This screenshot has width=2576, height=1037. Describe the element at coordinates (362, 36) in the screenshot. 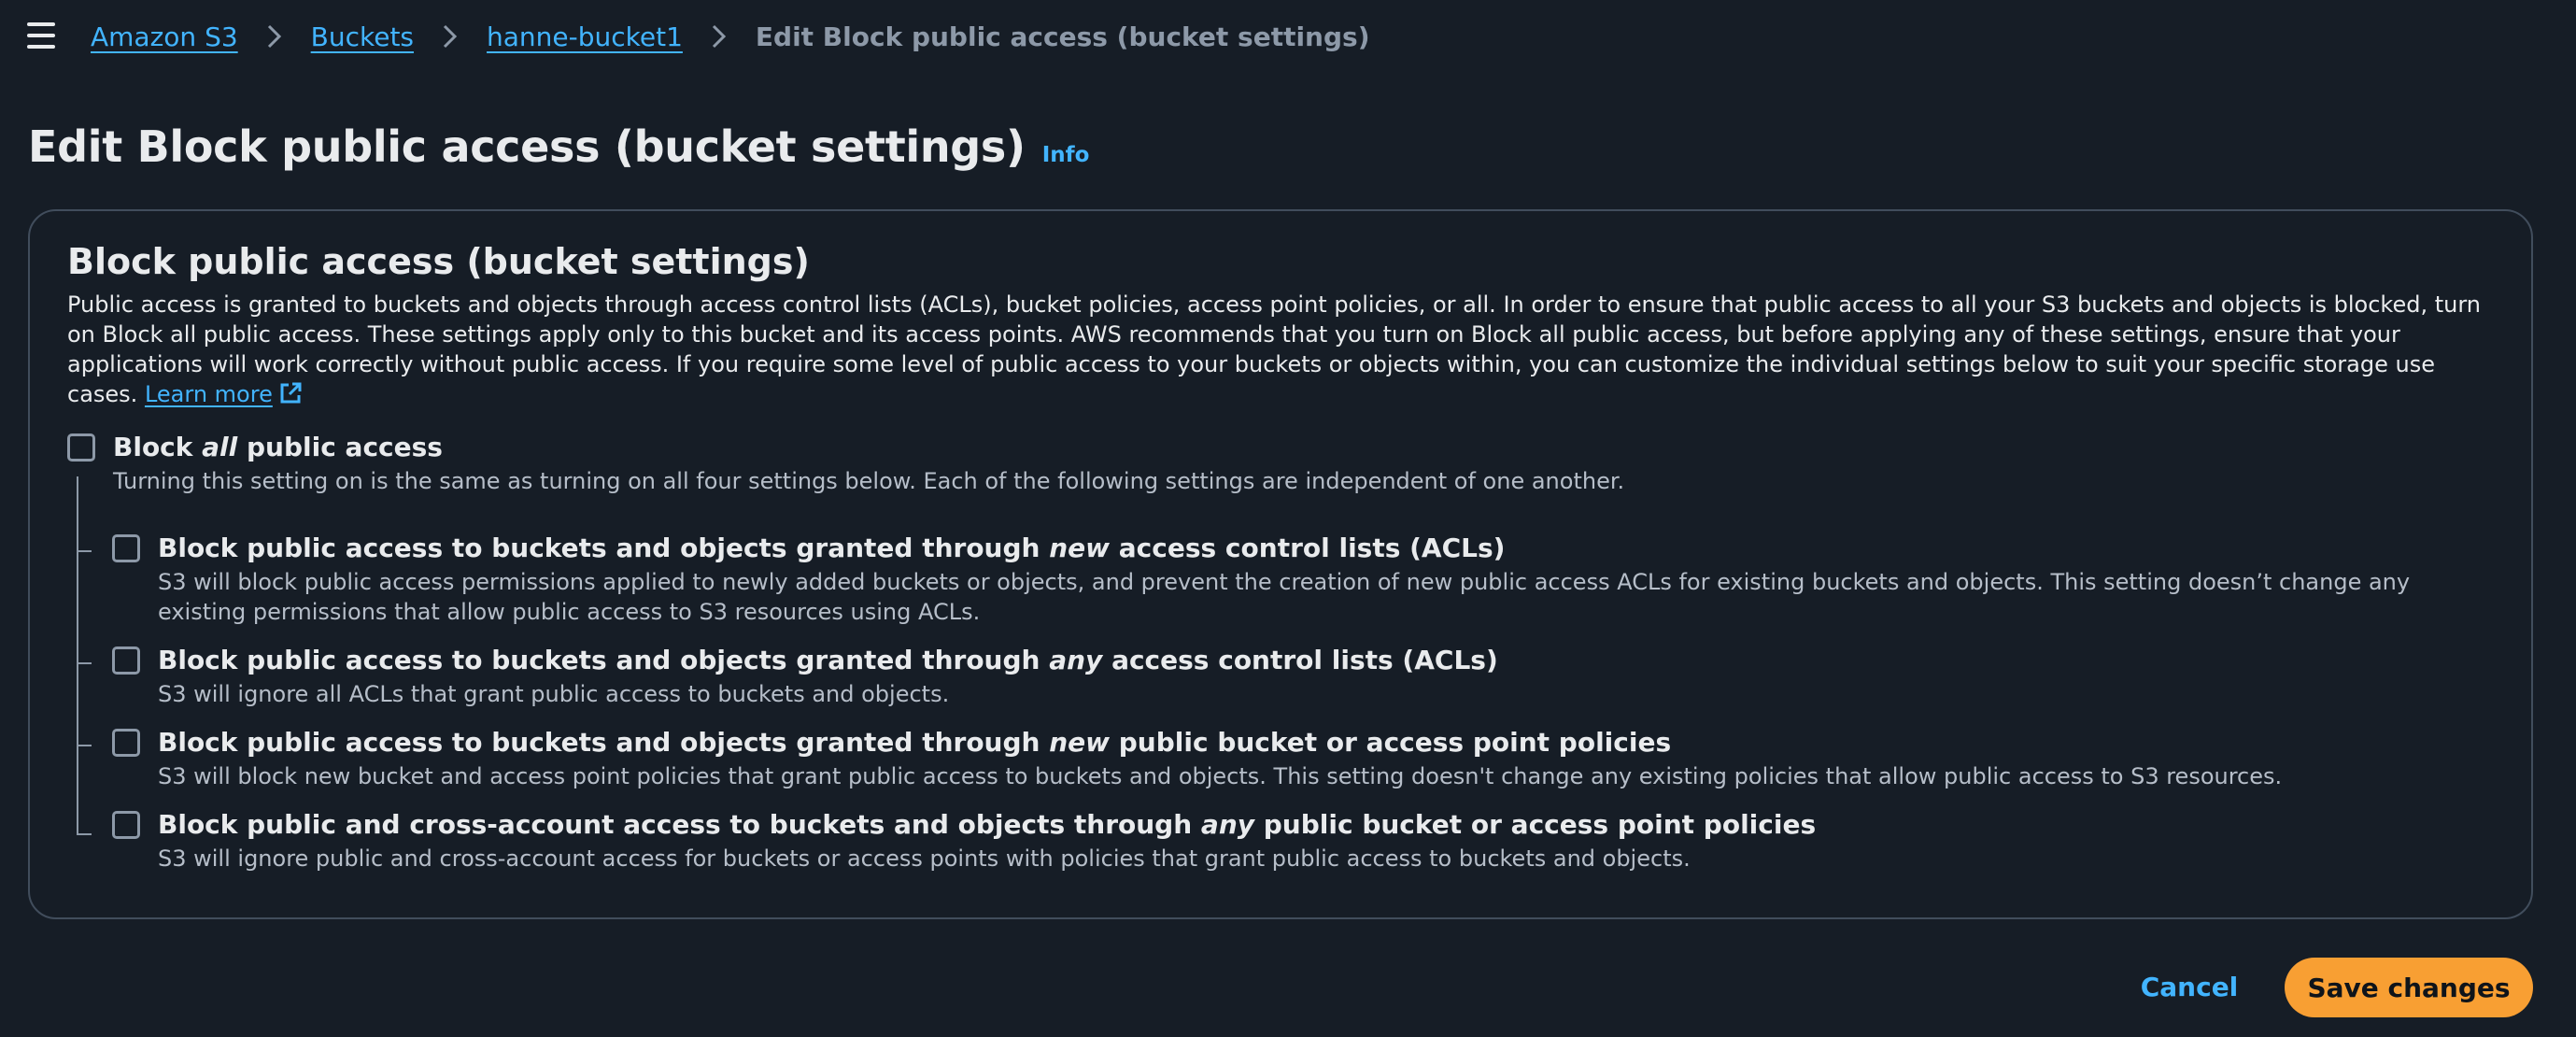

I see `breadcrumb-buckets: Buckets` at that location.